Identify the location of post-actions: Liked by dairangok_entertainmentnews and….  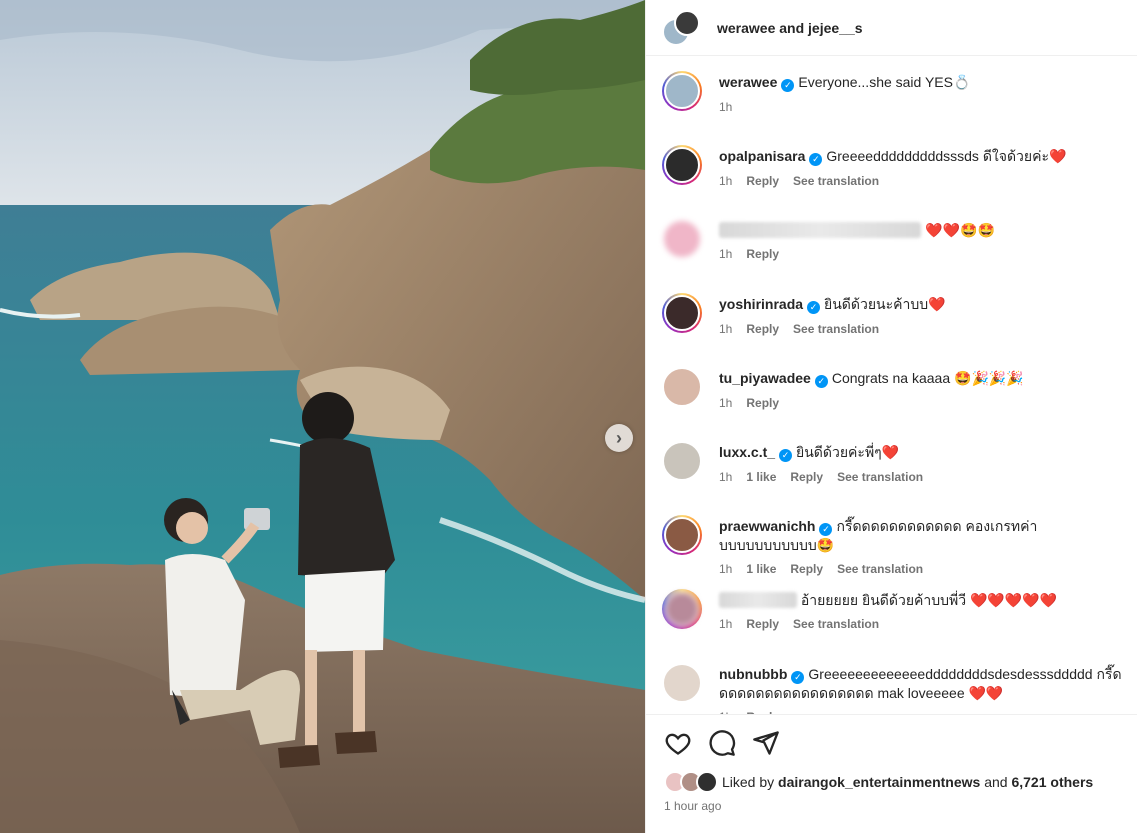
(891, 773).